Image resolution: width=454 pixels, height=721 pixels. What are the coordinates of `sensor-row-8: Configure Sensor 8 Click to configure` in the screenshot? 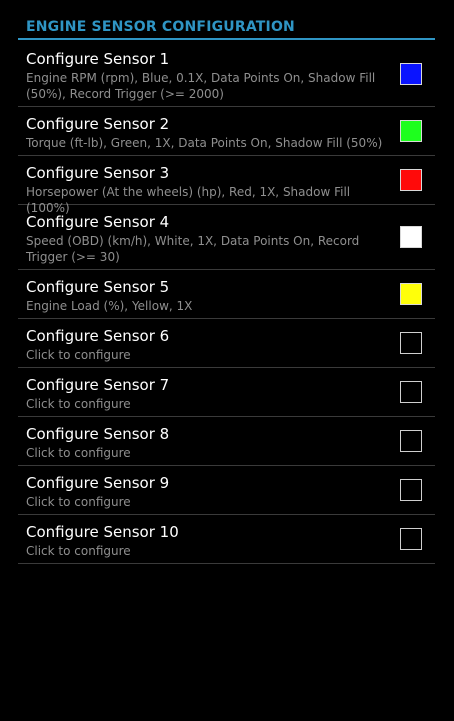 It's located at (226, 441).